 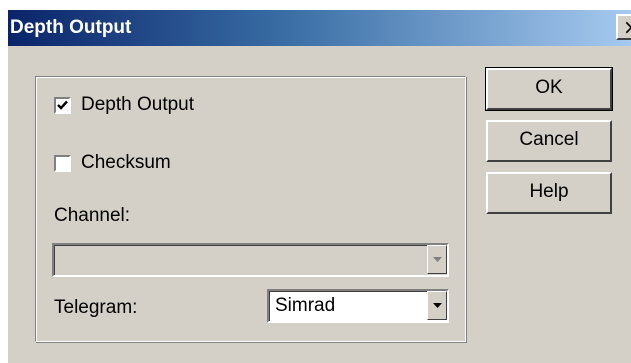 I want to click on title-bar: Depth Output ×, so click(x=319, y=28).